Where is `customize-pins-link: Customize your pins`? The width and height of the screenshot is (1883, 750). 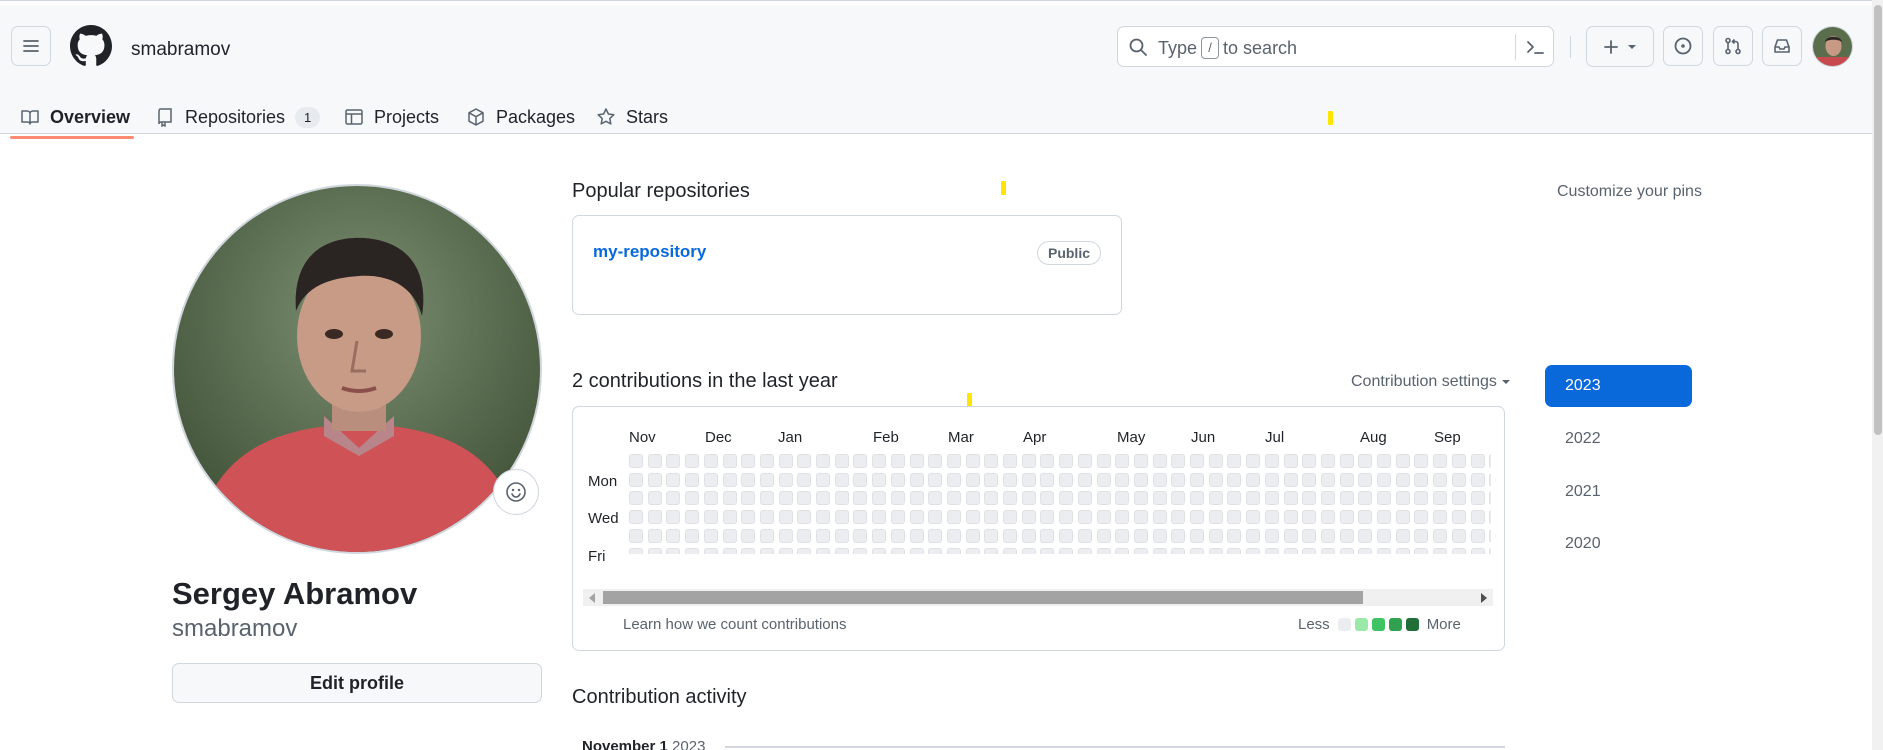 customize-pins-link: Customize your pins is located at coordinates (1629, 192).